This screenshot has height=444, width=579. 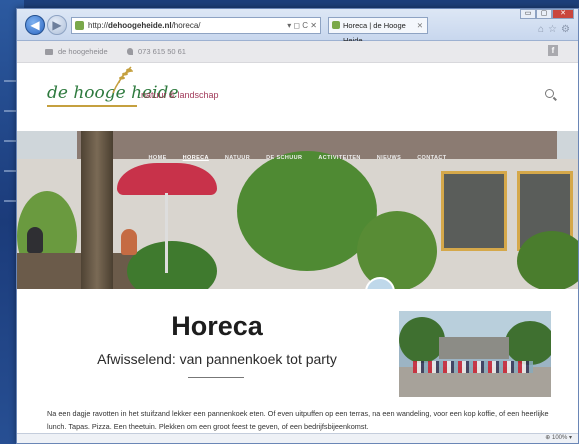 What do you see at coordinates (217, 326) in the screenshot?
I see `page-title: Horeca` at bounding box center [217, 326].